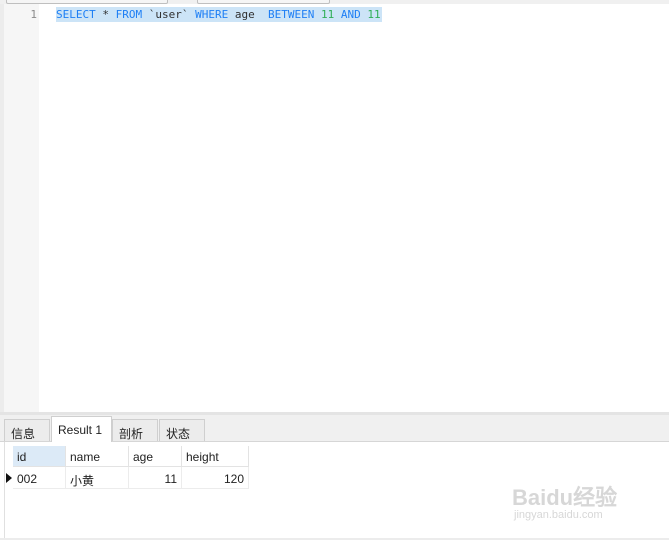 The image size is (669, 540). What do you see at coordinates (105, 14) in the screenshot?
I see `sql-star: *` at bounding box center [105, 14].